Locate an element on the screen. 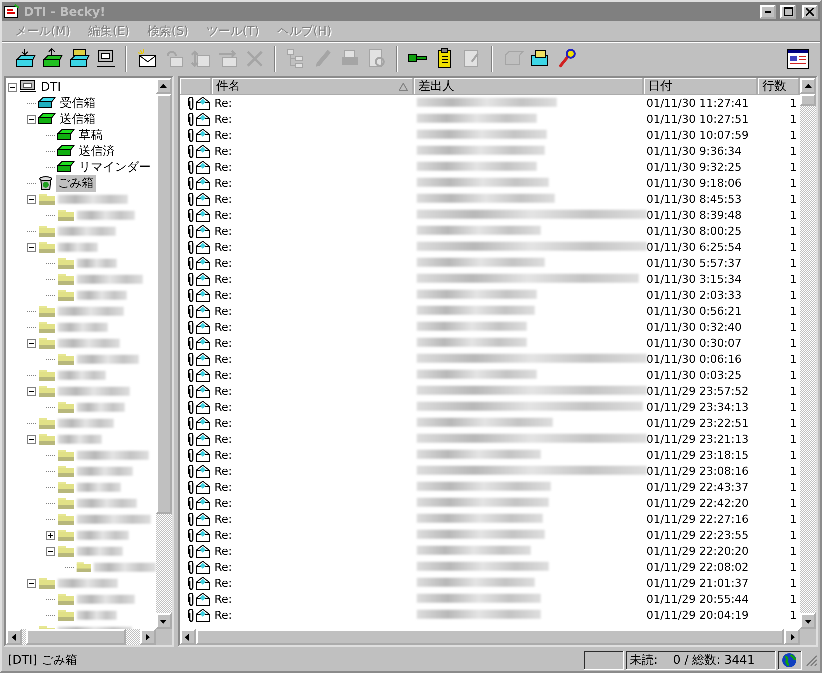 The image size is (822, 673). expand-icon is located at coordinates (50, 535).